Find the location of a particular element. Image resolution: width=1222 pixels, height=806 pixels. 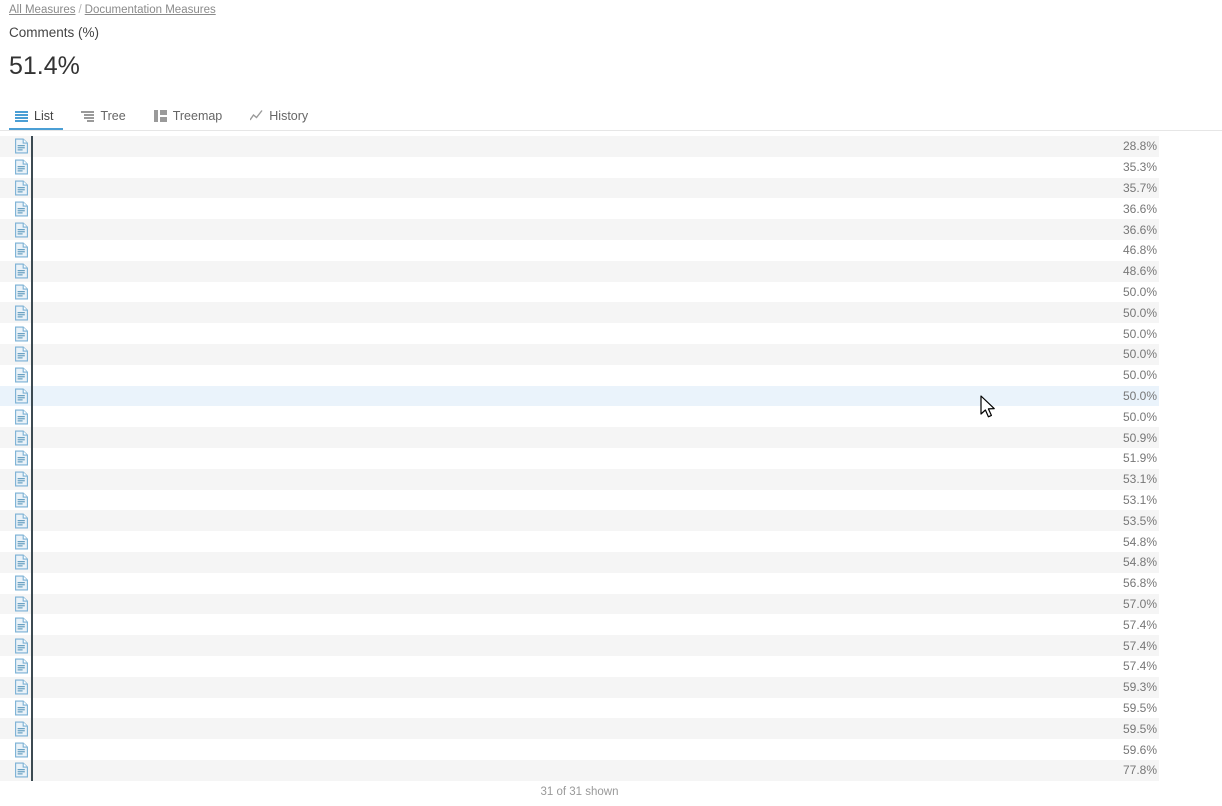

list-icon is located at coordinates (21, 116).